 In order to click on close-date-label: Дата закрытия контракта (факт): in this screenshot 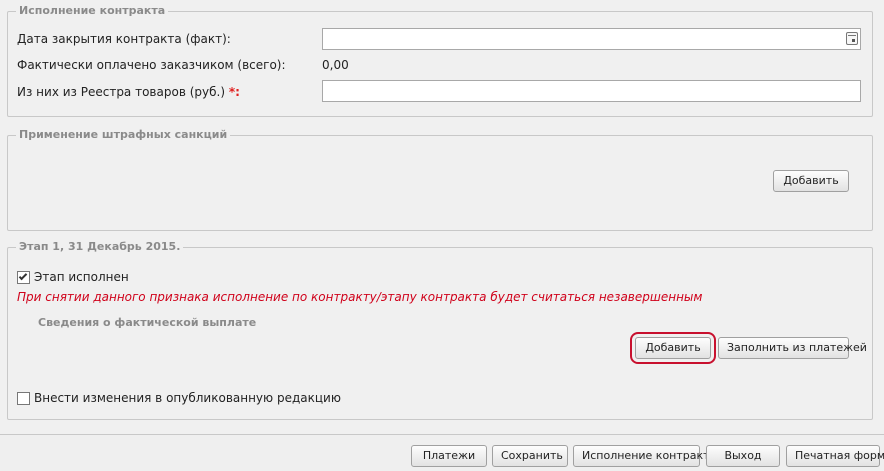, I will do `click(124, 39)`.